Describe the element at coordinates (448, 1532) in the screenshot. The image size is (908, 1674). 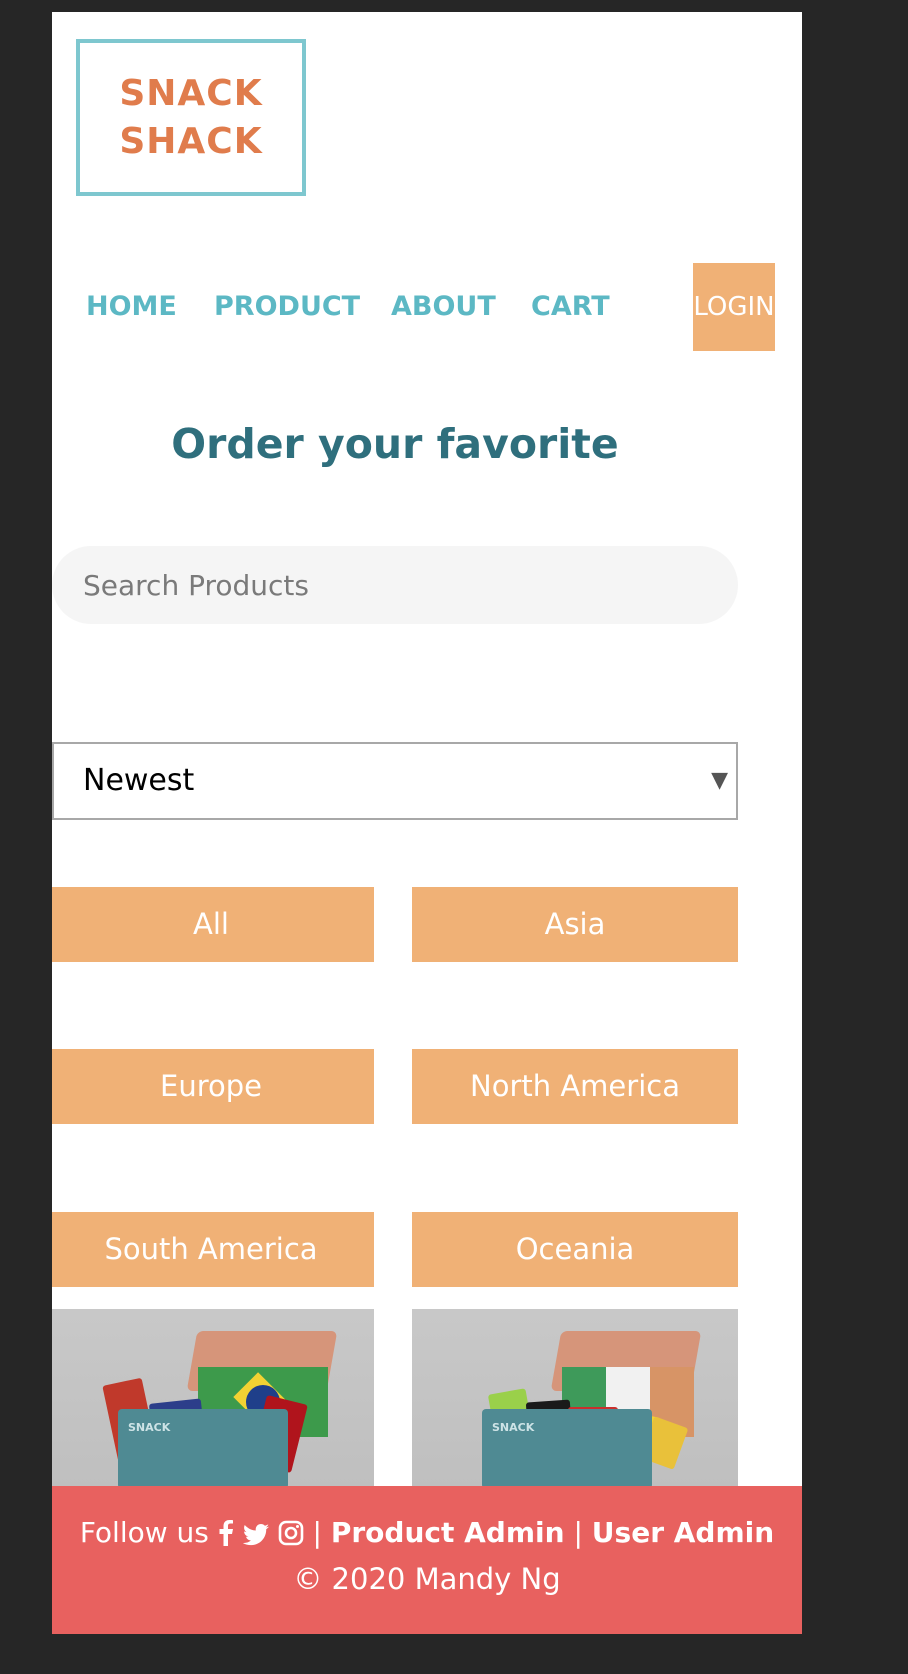
I see `product-admin-link: Product Admin` at that location.